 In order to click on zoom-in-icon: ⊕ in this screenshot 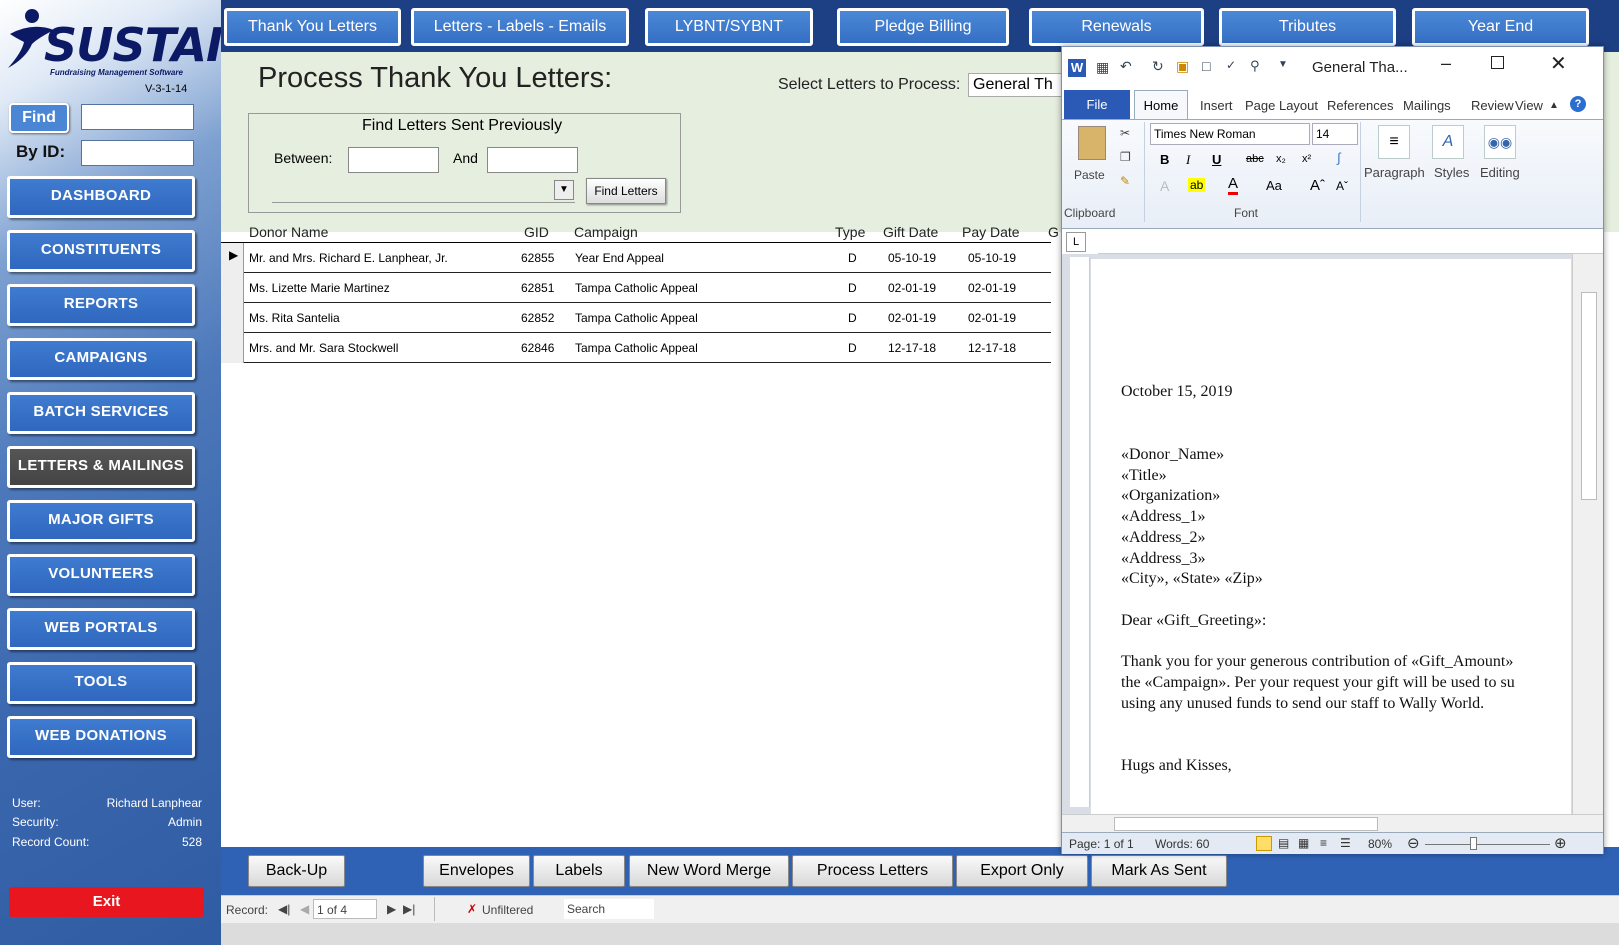, I will do `click(1560, 843)`.